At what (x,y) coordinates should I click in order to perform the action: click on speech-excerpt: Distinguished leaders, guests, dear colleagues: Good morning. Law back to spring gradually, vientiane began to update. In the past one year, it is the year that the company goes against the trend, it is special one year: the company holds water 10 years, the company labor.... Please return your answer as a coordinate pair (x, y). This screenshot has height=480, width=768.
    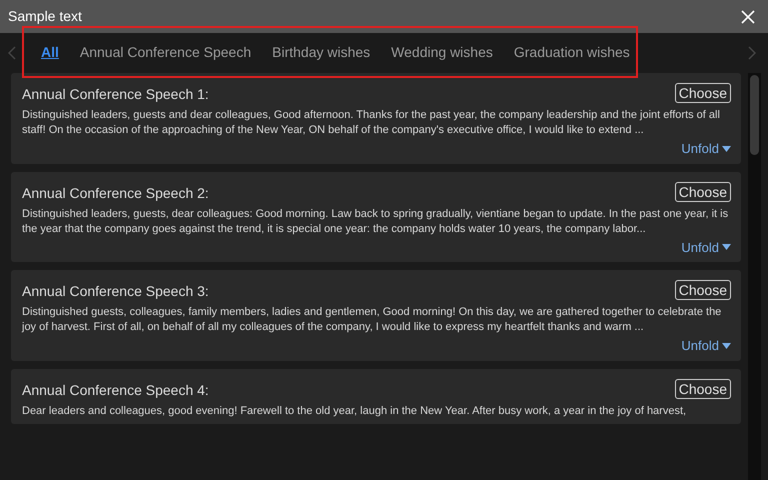
    Looking at the image, I should click on (376, 221).